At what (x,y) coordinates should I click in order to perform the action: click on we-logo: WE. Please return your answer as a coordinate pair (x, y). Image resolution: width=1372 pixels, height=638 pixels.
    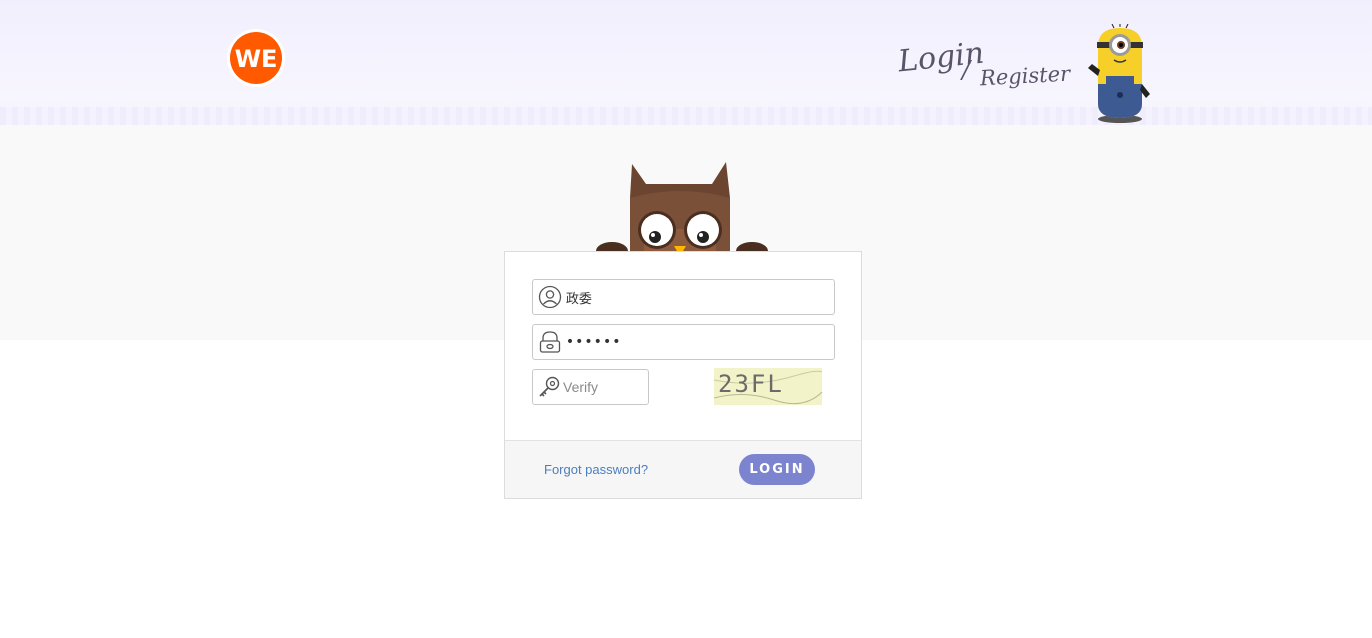
    Looking at the image, I should click on (256, 58).